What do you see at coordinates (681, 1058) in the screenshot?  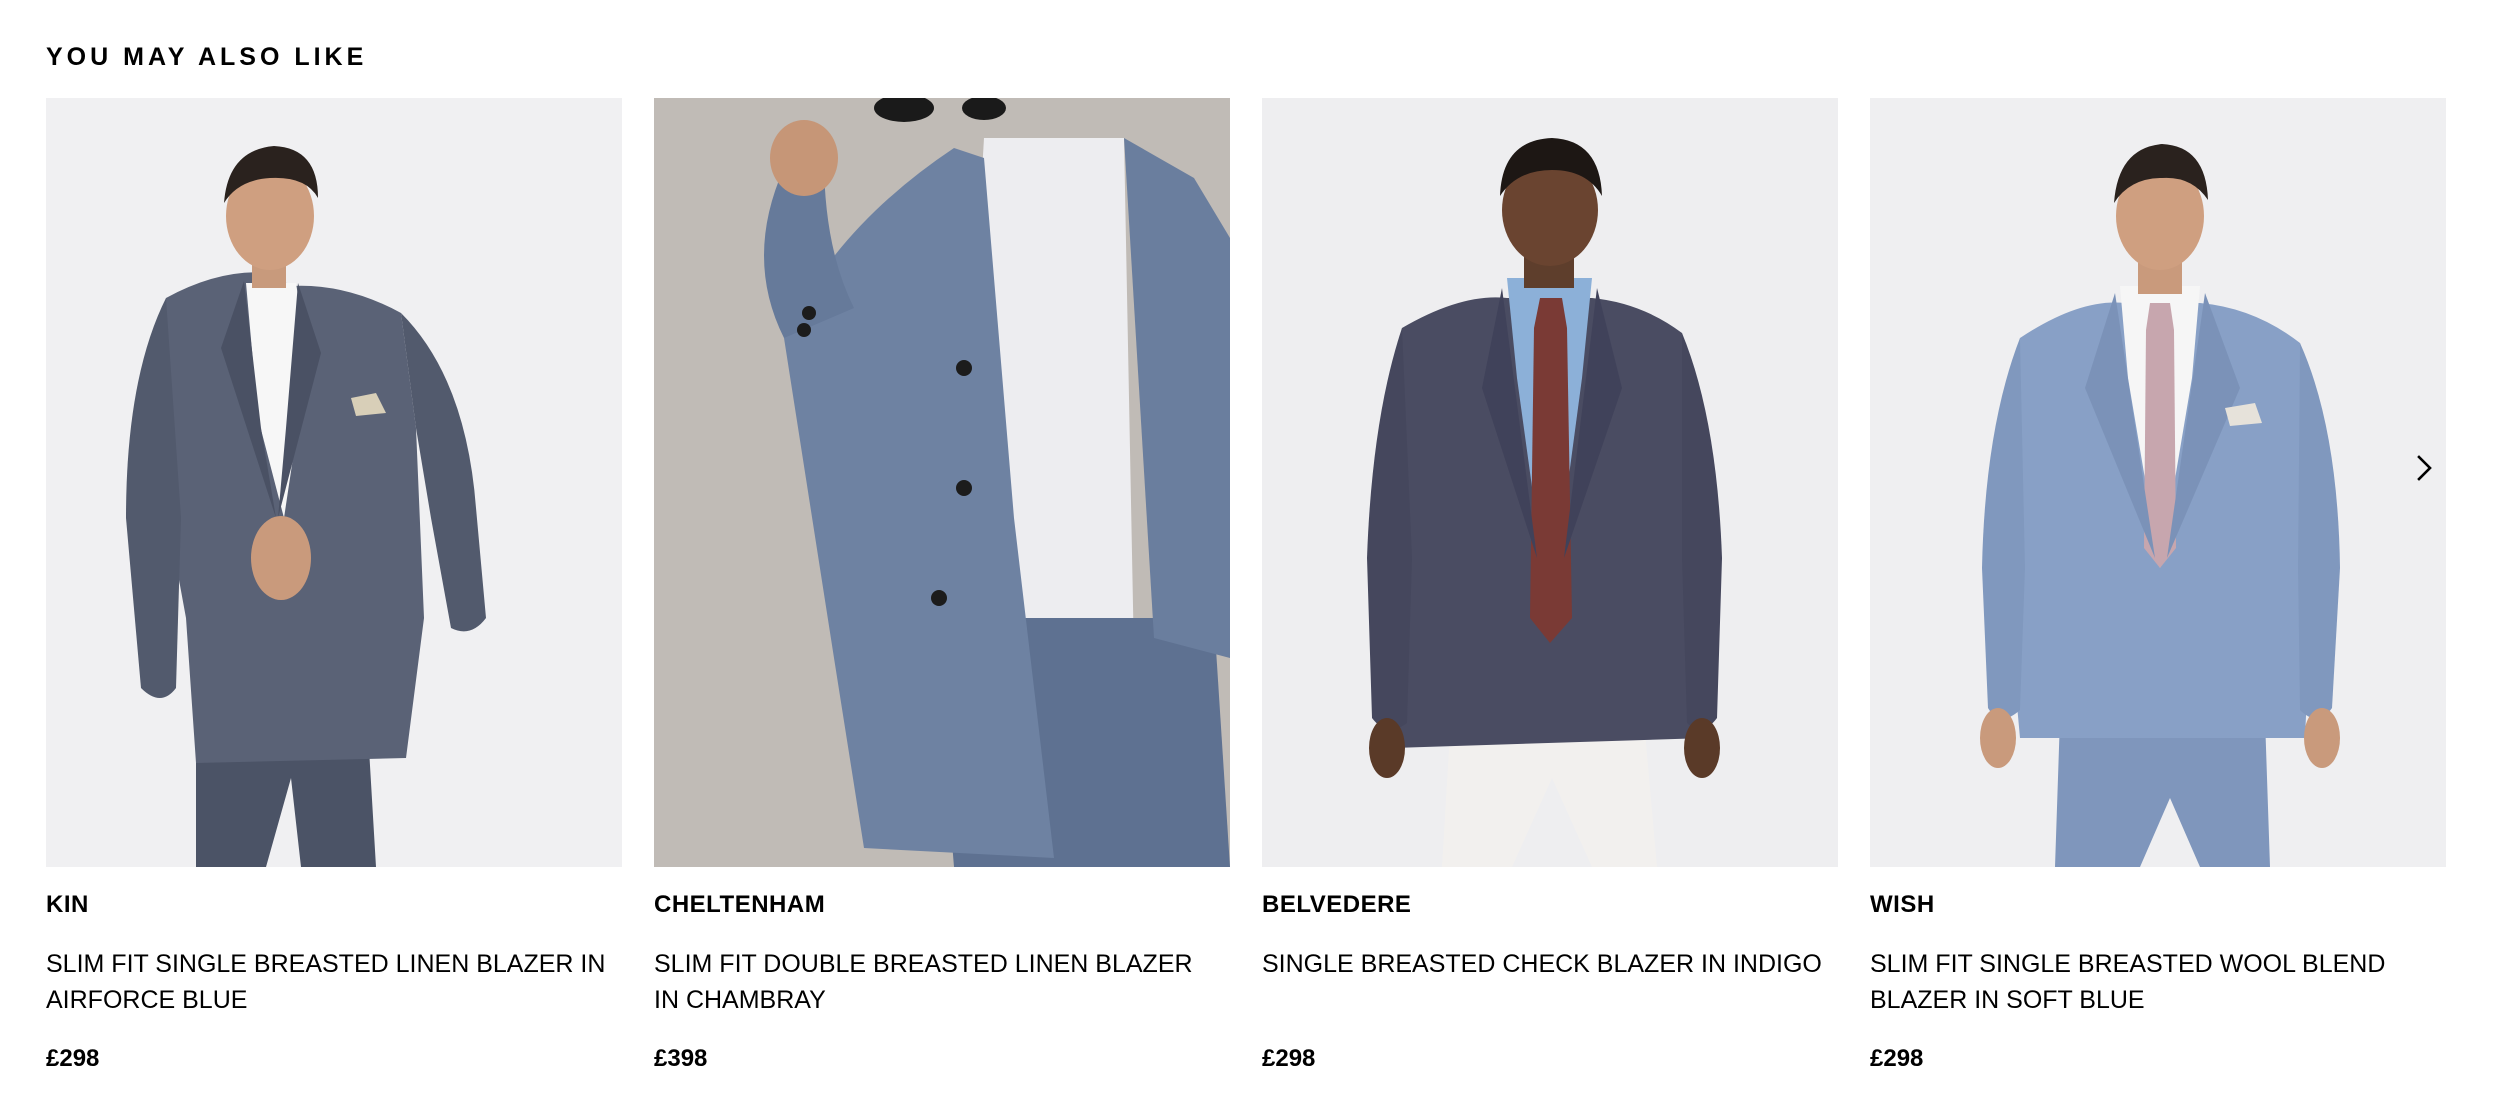 I see `product-price: £398` at bounding box center [681, 1058].